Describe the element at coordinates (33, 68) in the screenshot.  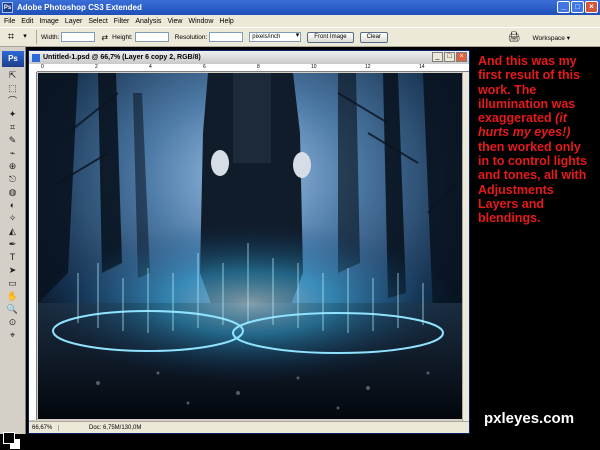
I see `ruler-origin` at that location.